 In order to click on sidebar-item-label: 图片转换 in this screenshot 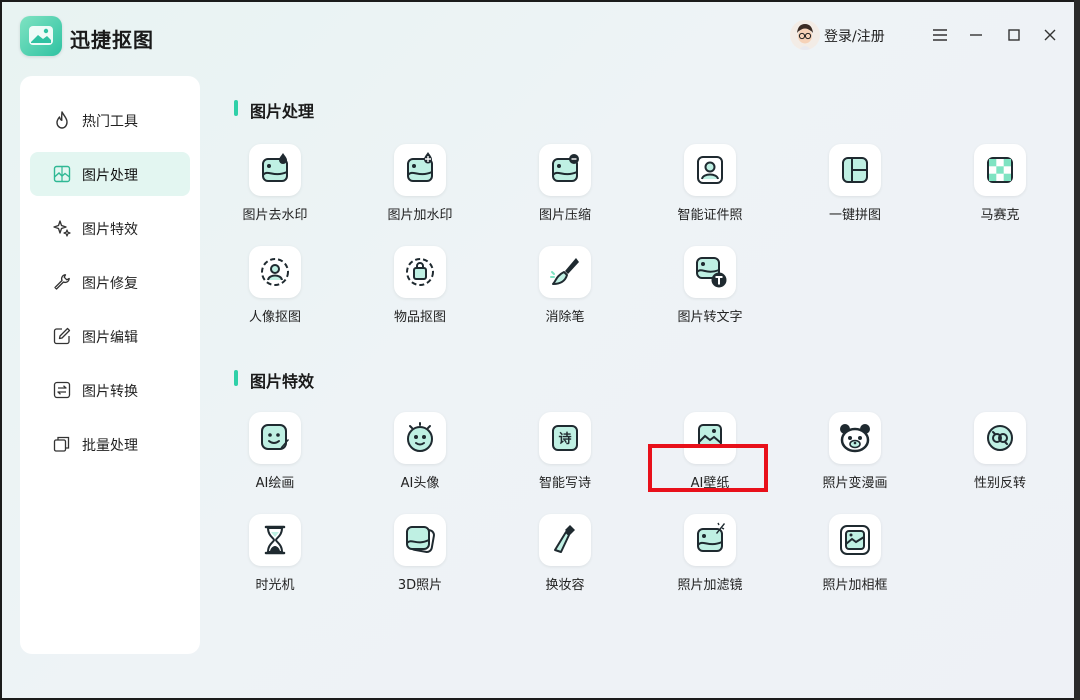, I will do `click(110, 392)`.